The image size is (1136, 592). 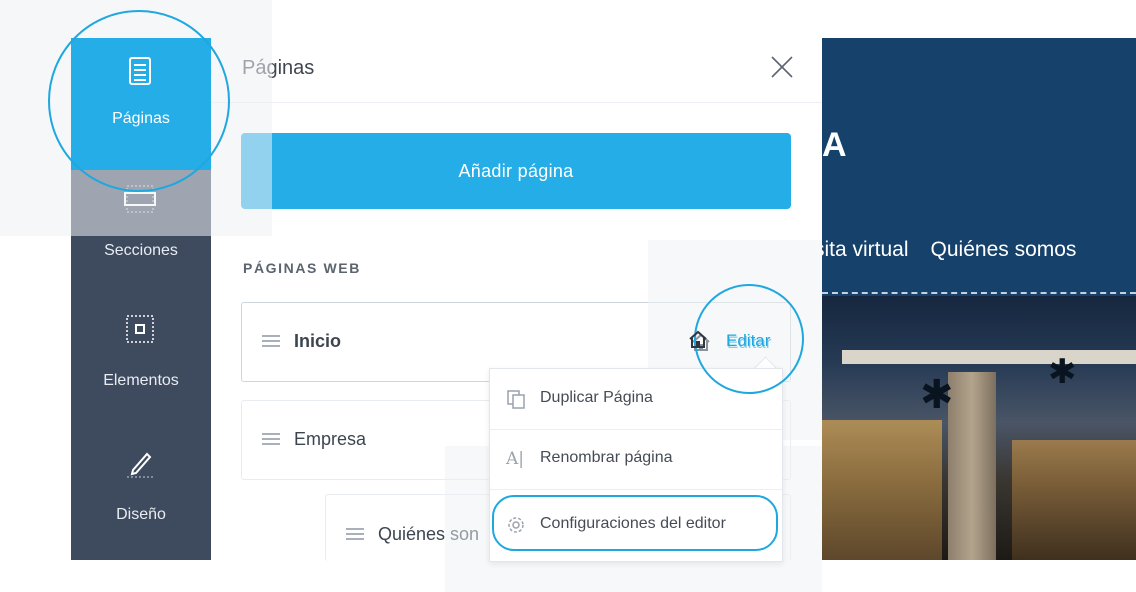 What do you see at coordinates (141, 514) in the screenshot?
I see `sidebar-item-label: Diseño` at bounding box center [141, 514].